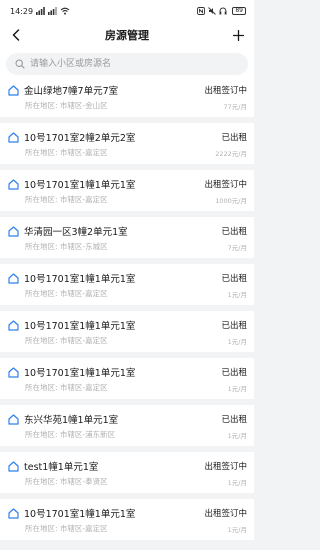 This screenshot has width=320, height=550. Describe the element at coordinates (231, 200) in the screenshot. I see `property-price: 1000元/月` at that location.